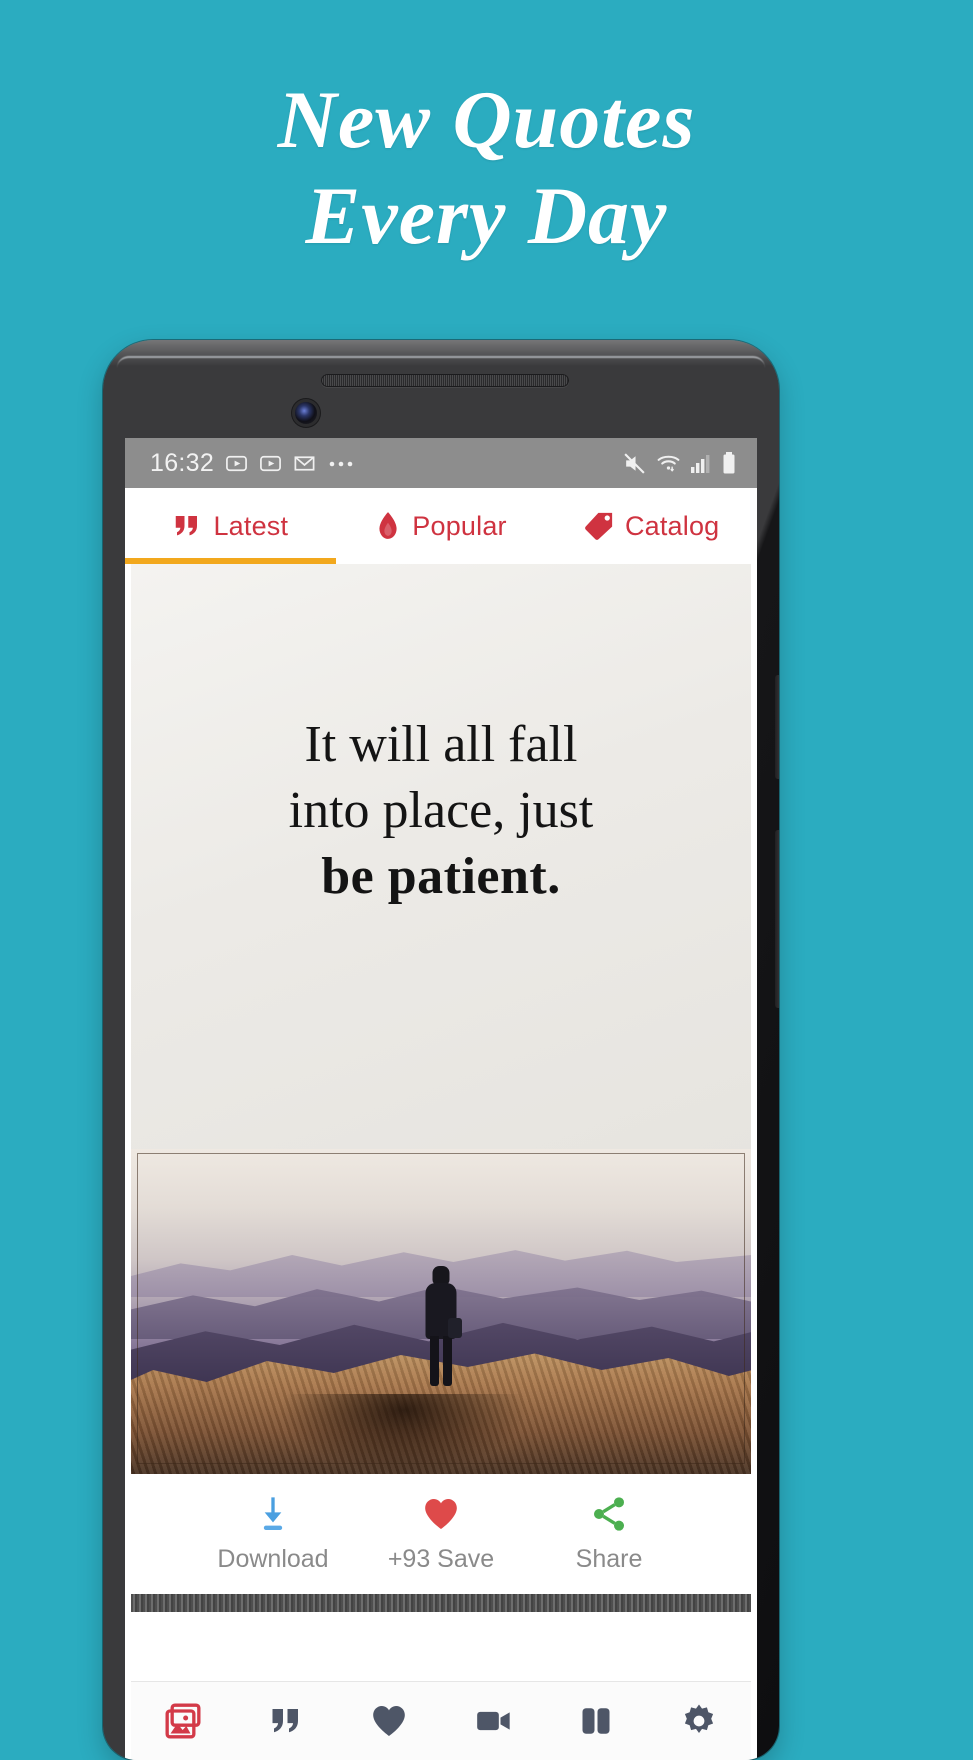  I want to click on status-bar-left: 16:32, so click(252, 463).